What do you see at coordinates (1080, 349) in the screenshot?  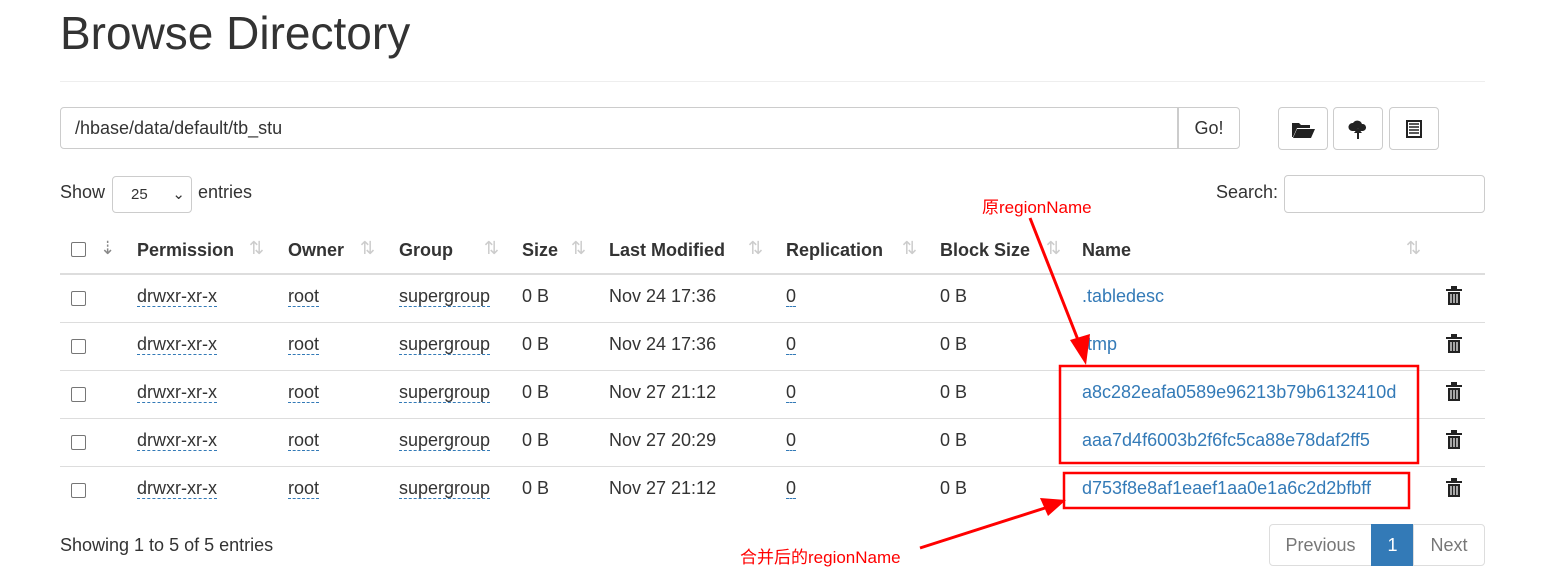 I see `arrow-head` at bounding box center [1080, 349].